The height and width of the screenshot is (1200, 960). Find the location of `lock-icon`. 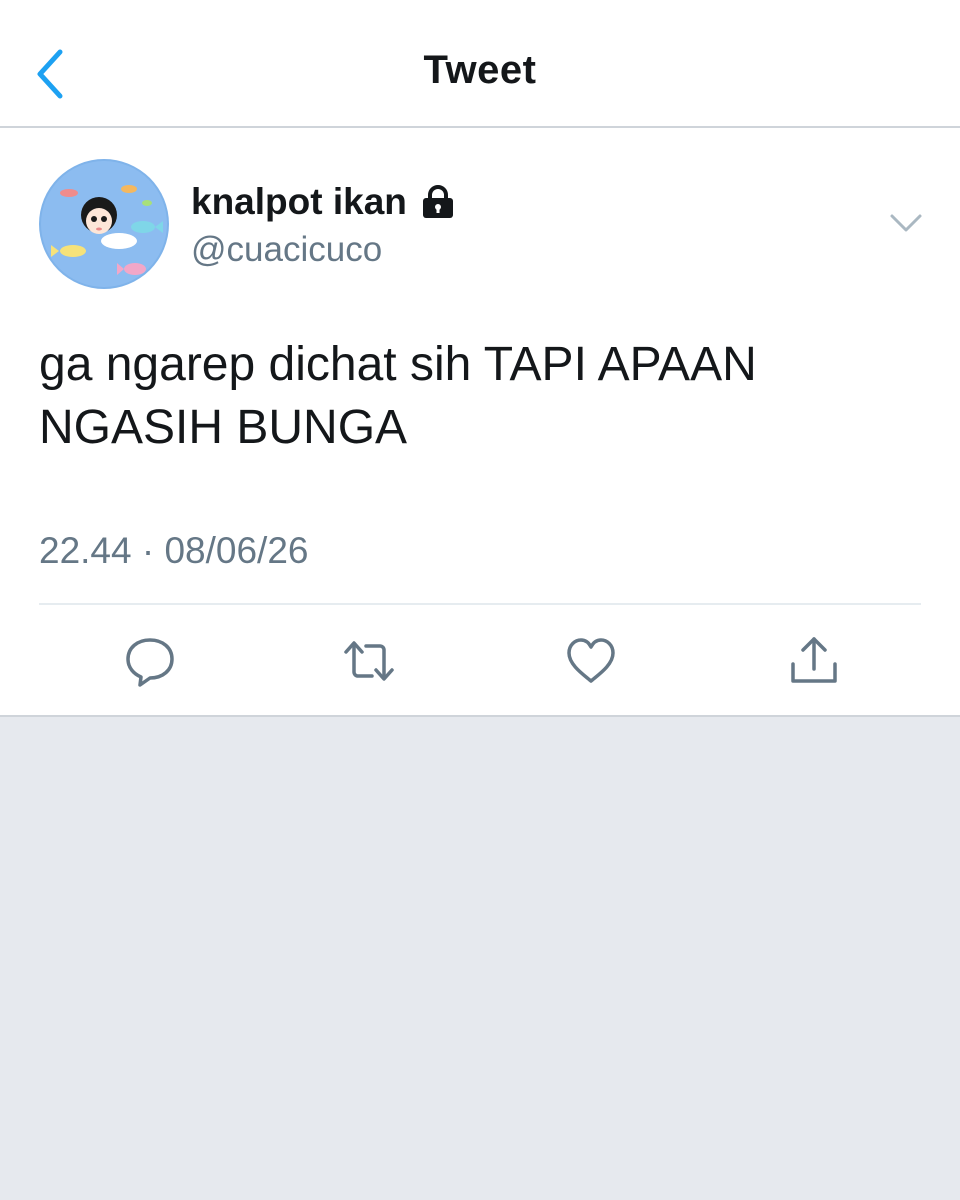

lock-icon is located at coordinates (438, 202).